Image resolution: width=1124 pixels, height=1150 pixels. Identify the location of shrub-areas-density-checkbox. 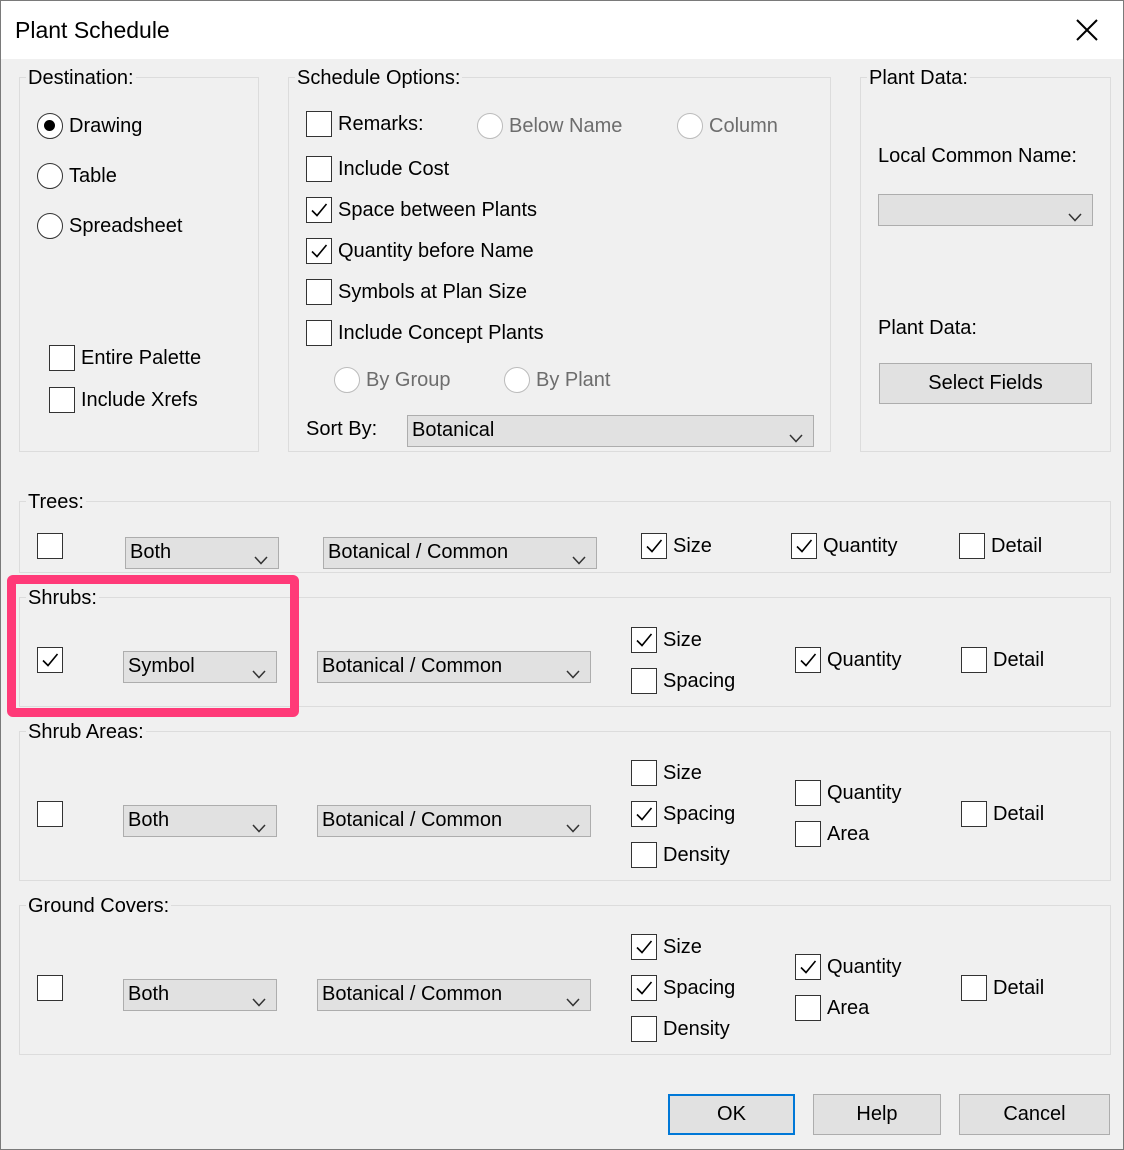
(644, 855).